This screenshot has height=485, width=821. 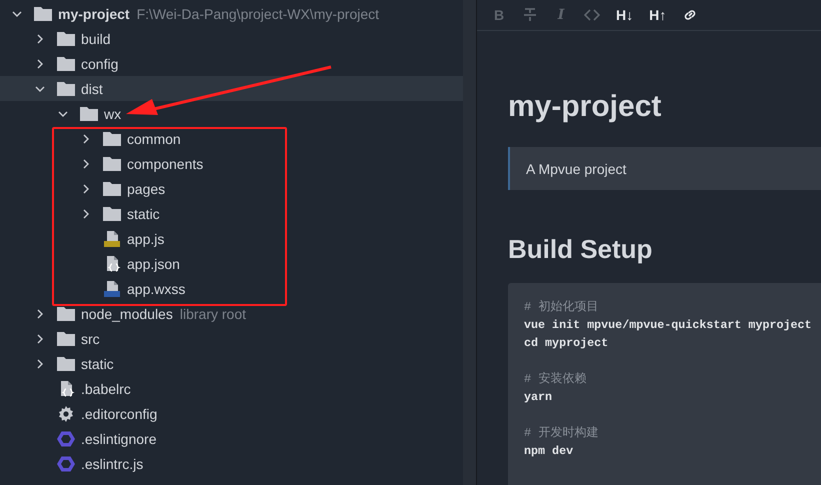 I want to click on tree-item: build, so click(x=231, y=38).